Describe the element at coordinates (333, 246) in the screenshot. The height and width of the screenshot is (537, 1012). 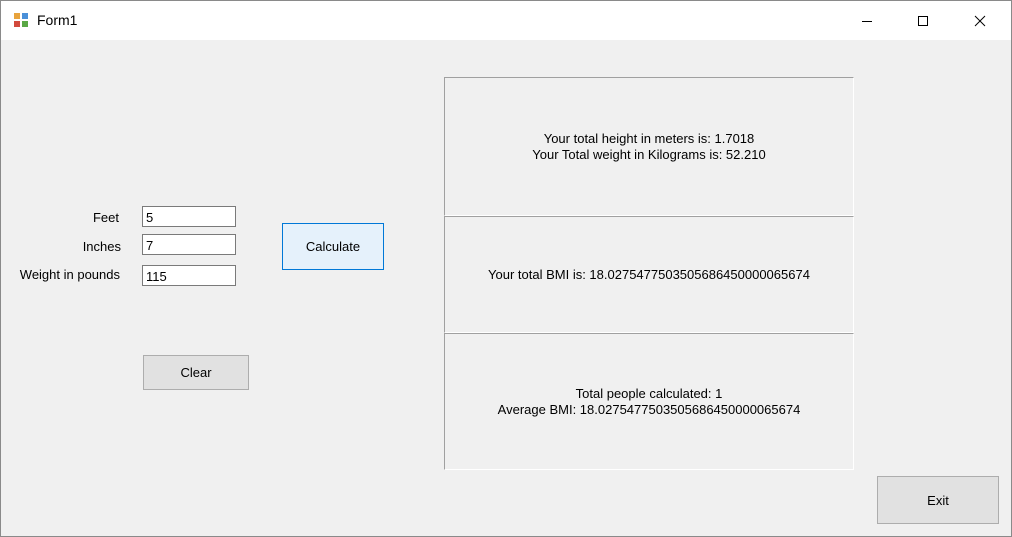
I see `calculate-button: Calculate` at that location.